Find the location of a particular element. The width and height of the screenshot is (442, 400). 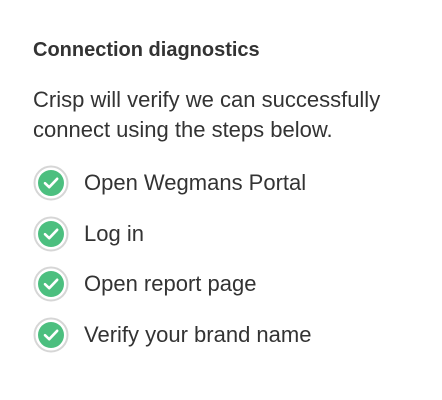

step-open-report-page: Open report page is located at coordinates (237, 284).